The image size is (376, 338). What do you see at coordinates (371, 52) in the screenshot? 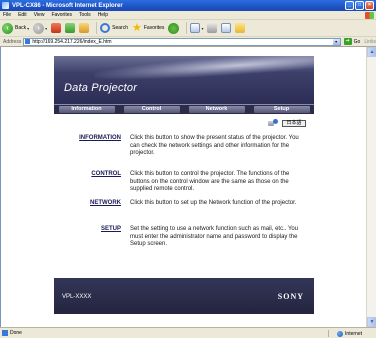
I see `scroll-up-button: ▲` at bounding box center [371, 52].